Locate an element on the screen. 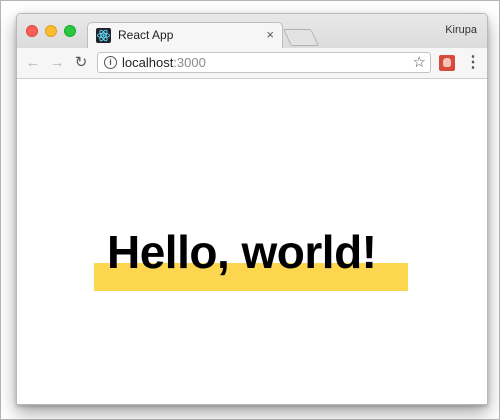 Image resolution: width=500 pixels, height=420 pixels. tab-react-app: React App × is located at coordinates (185, 35).